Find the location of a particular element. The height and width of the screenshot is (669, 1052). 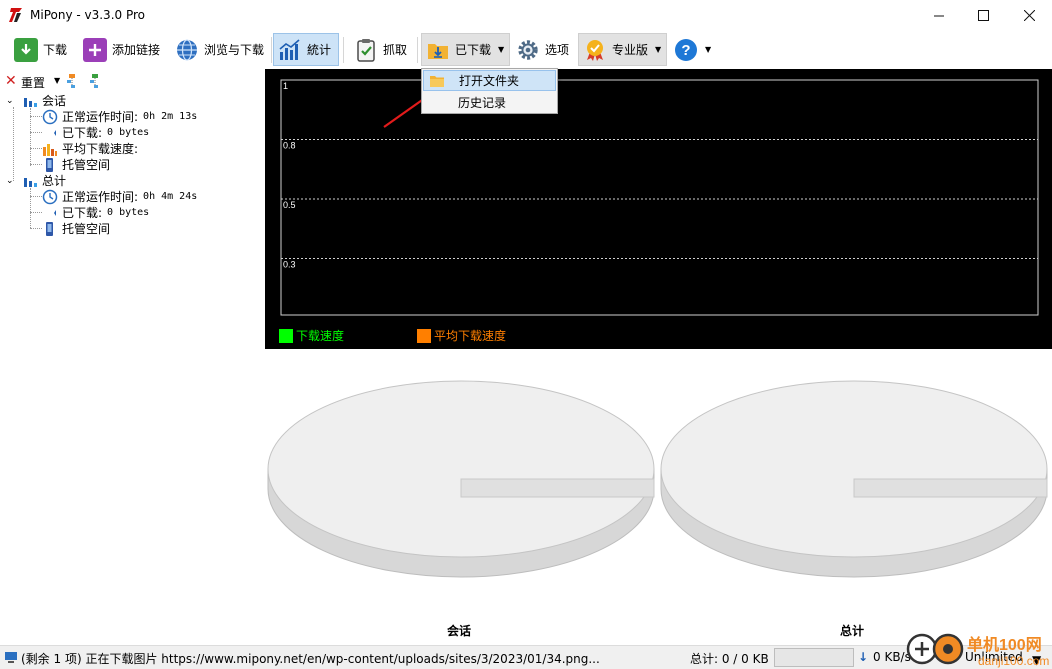

legend-avg-download-speed: 平均下载速度 is located at coordinates (461, 335).